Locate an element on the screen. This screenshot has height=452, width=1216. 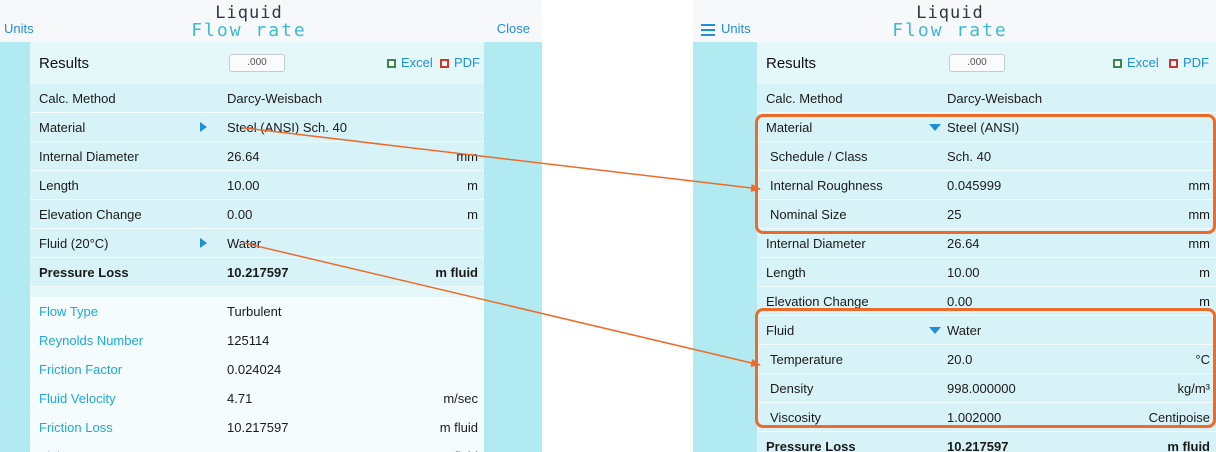
arrow-fluid is located at coordinates (502, 304).